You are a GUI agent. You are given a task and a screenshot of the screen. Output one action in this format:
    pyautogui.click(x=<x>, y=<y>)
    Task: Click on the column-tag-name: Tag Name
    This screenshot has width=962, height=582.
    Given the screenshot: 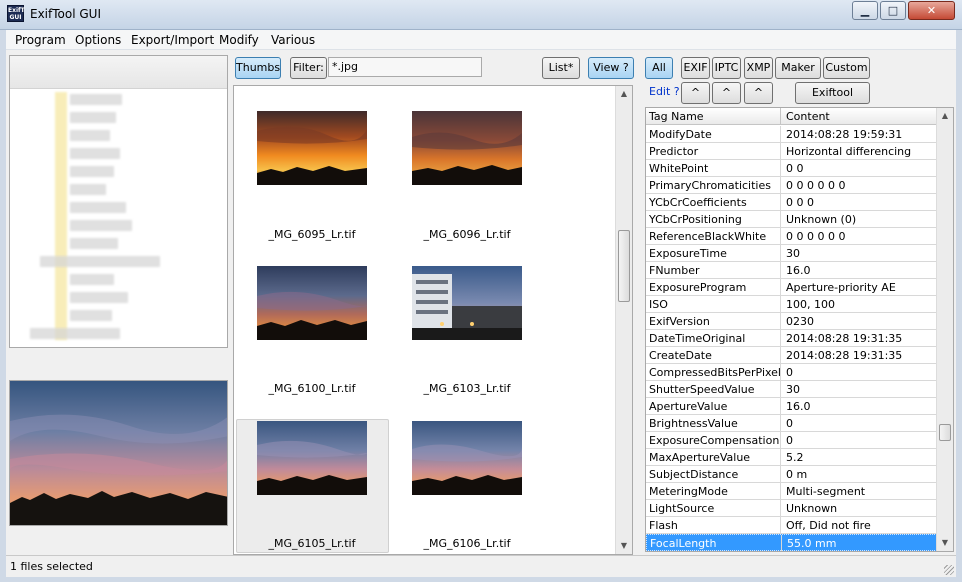 What is the action you would take?
    pyautogui.click(x=676, y=116)
    